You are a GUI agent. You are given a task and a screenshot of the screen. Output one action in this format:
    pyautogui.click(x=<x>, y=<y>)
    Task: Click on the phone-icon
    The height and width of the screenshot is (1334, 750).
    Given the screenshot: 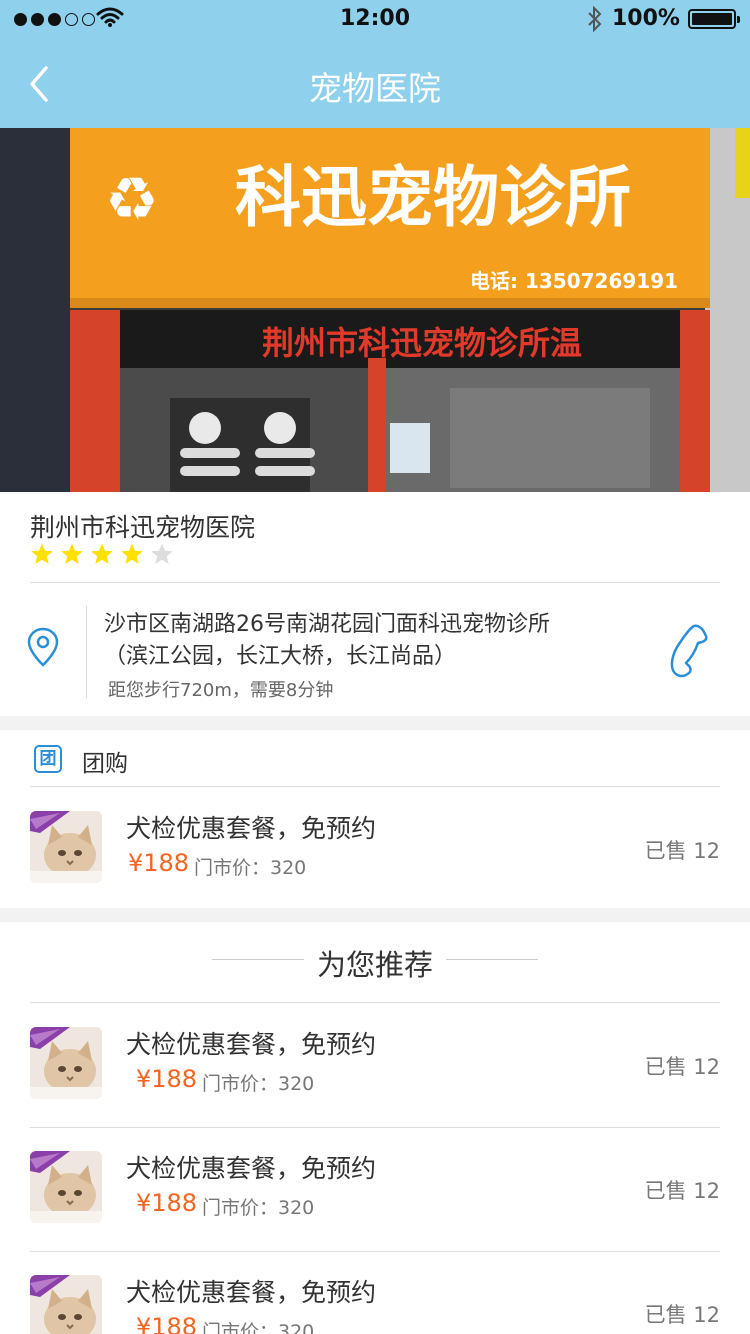 What is the action you would take?
    pyautogui.click(x=688, y=650)
    